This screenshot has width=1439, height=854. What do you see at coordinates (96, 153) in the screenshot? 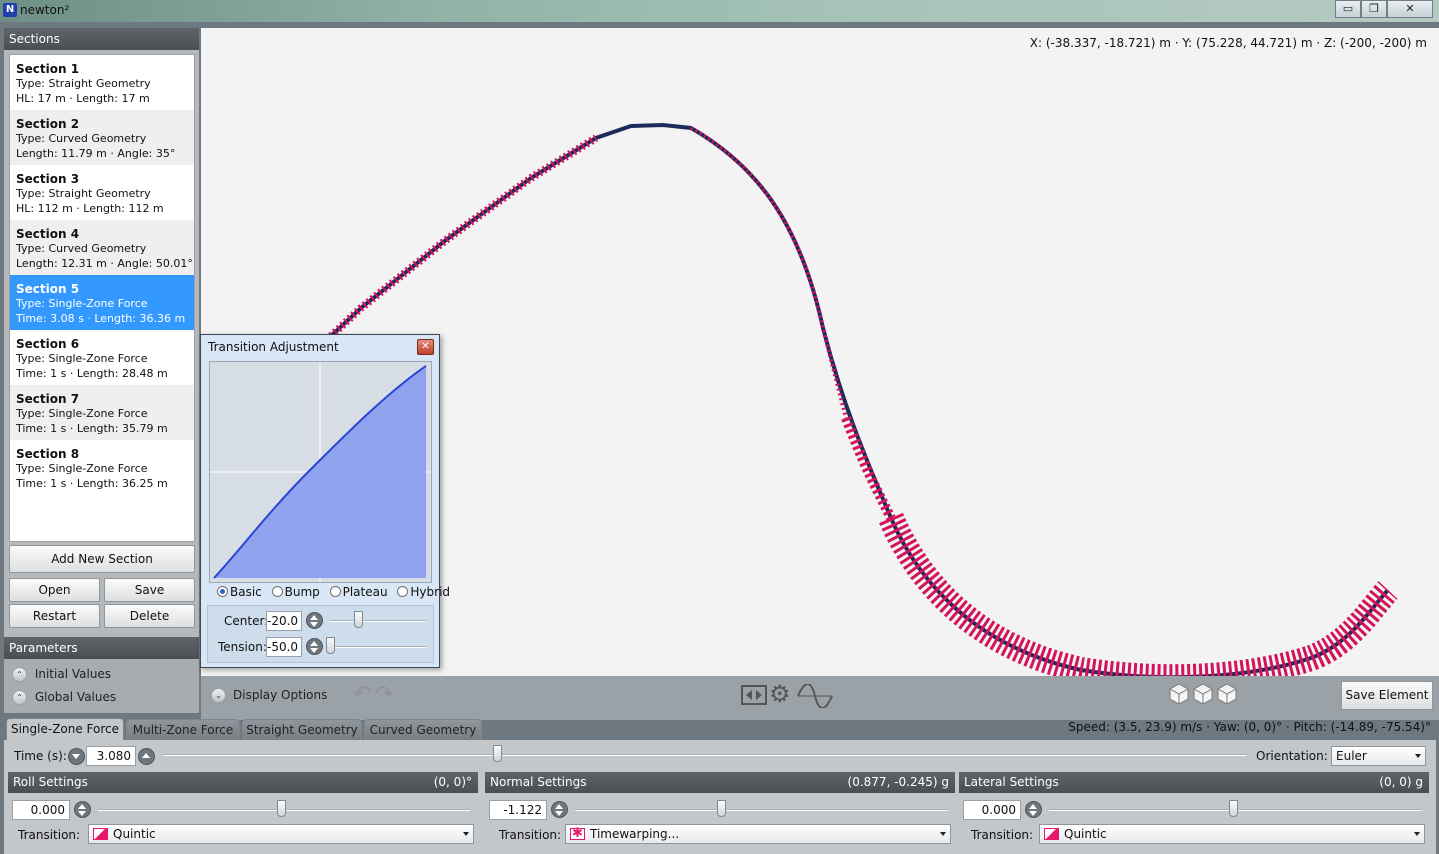
I see `section-detail: Length: 11.79 m · Angle: 35°` at bounding box center [96, 153].